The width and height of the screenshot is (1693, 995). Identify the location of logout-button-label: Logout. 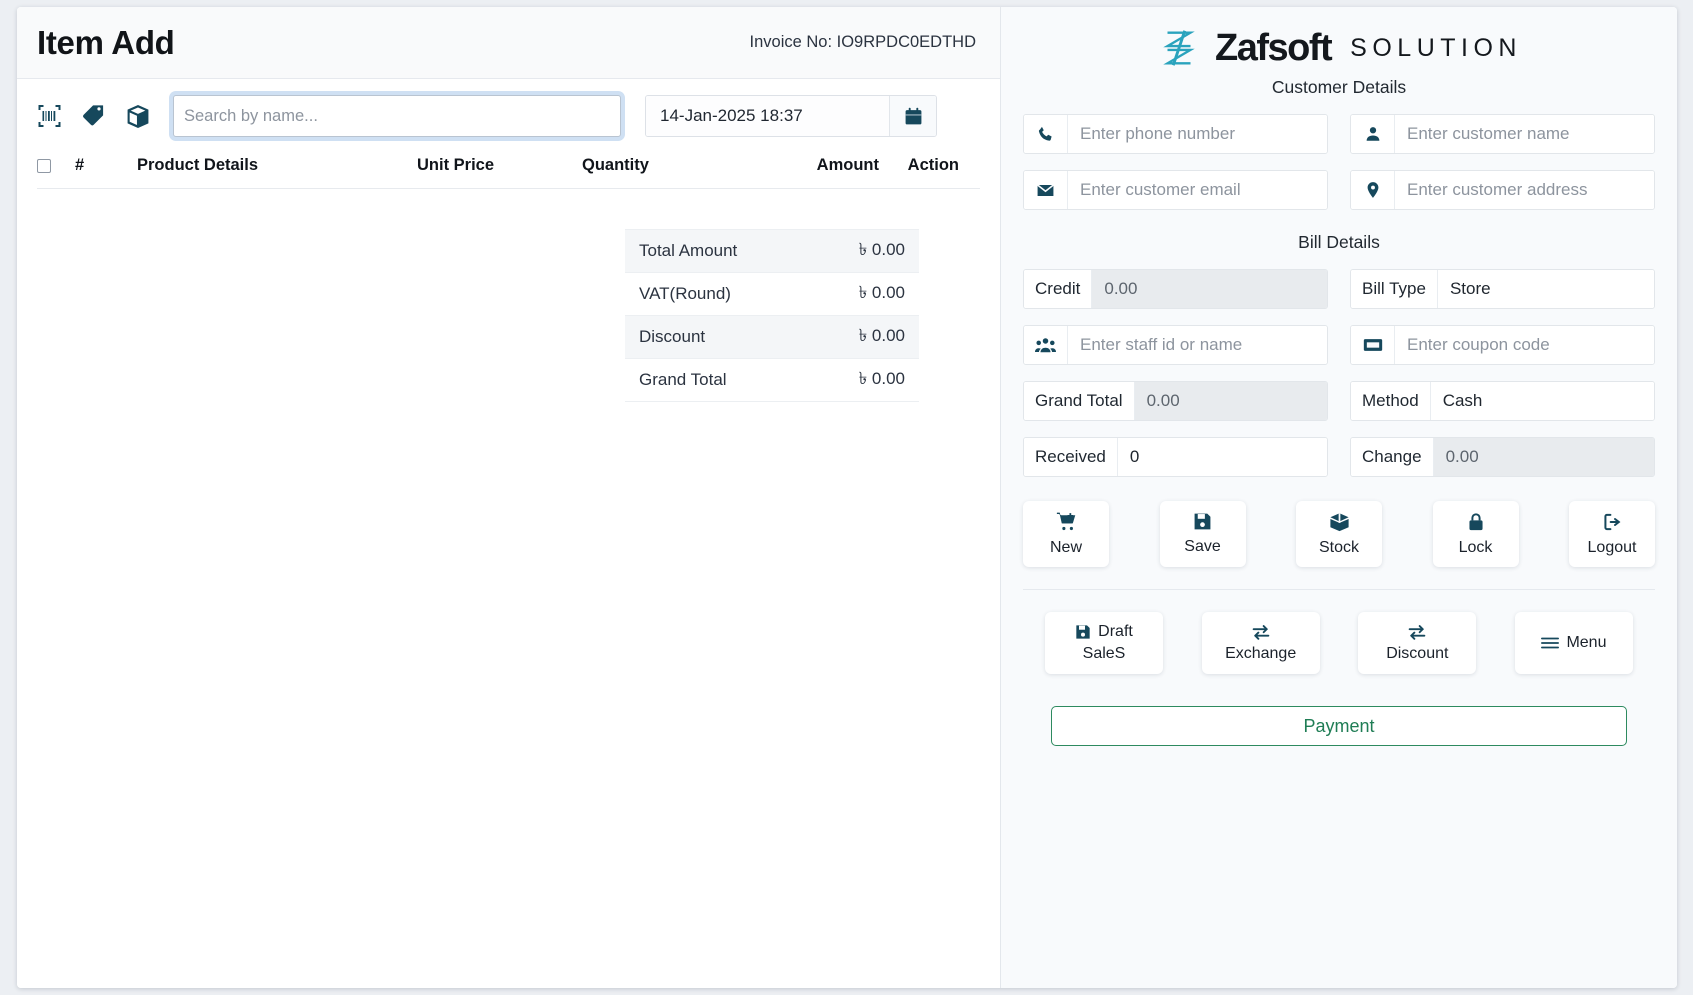
(1612, 547).